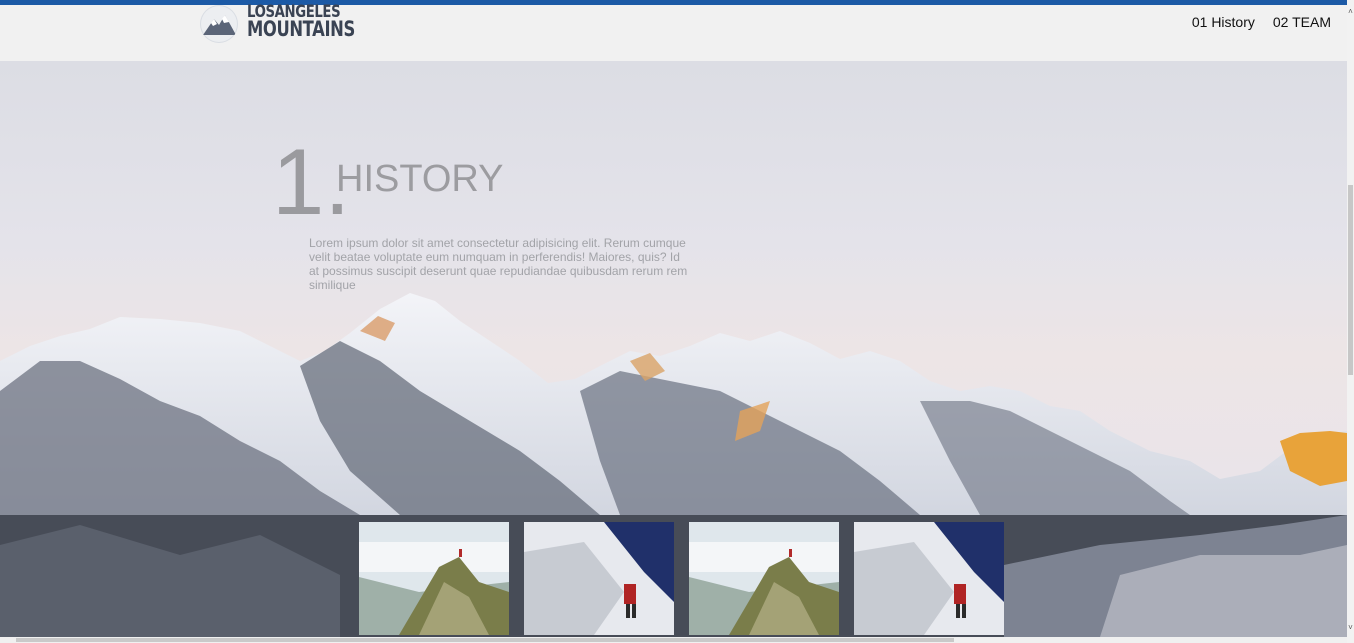 Image resolution: width=1354 pixels, height=643 pixels. I want to click on scroll-up-arrow-icon: ˄, so click(1350, 12).